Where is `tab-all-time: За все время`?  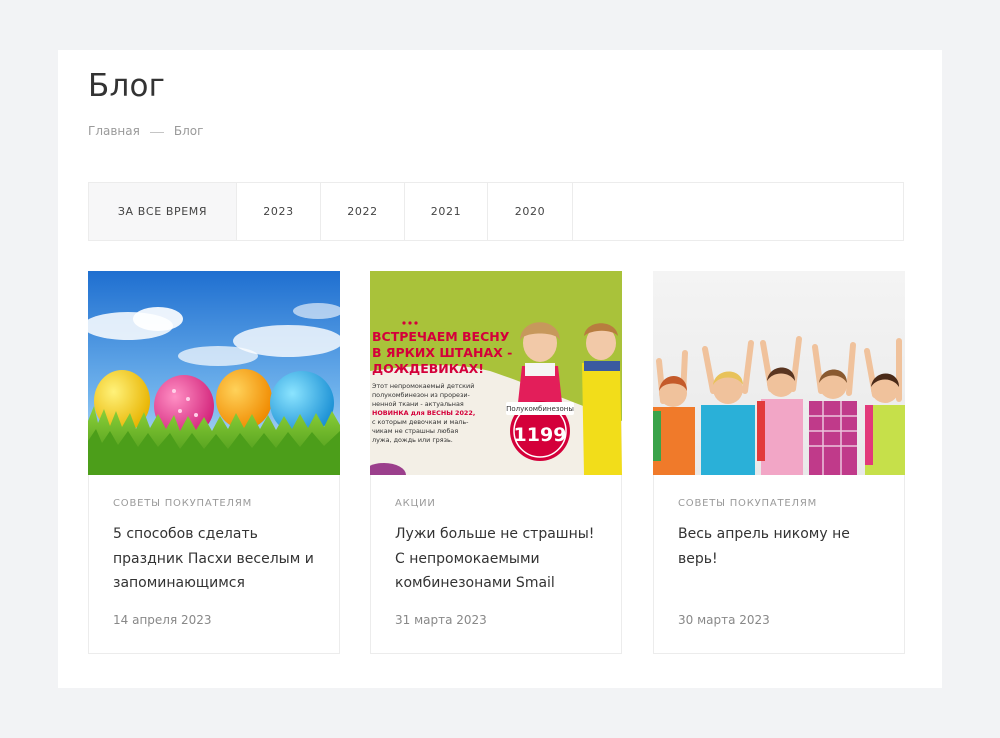 tab-all-time: За все время is located at coordinates (163, 211).